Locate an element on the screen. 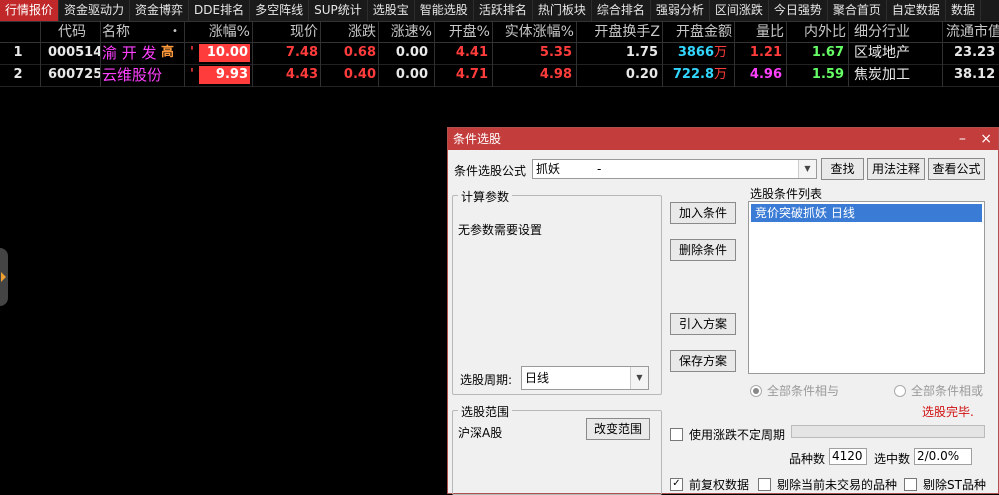 The width and height of the screenshot is (999, 495). prev-adjust-checkbox: ✓ 前复权数据 is located at coordinates (709, 484).